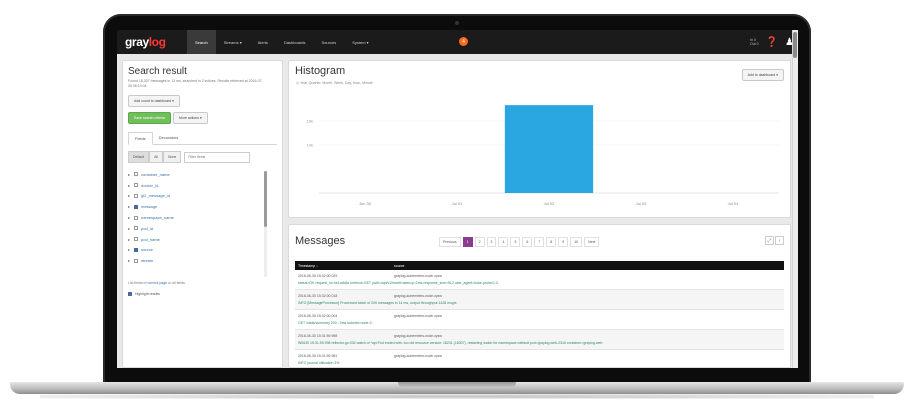  I want to click on field-name: message, so click(149, 206).